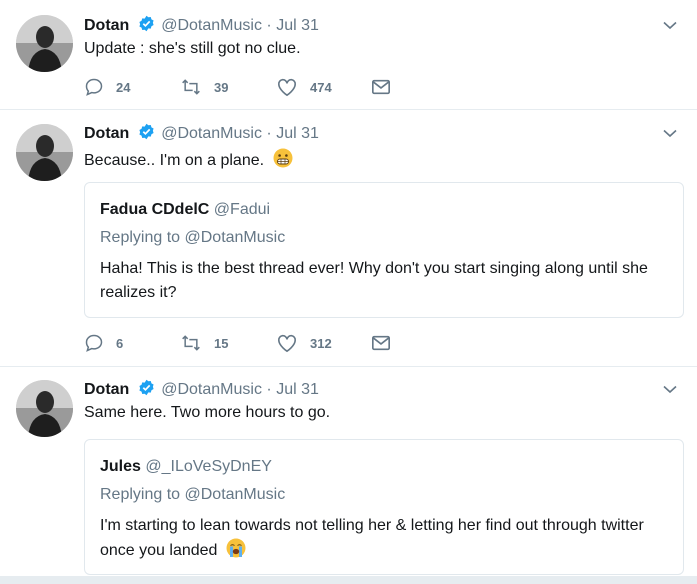  I want to click on quoted-tweet-author: Jules @_ILoVeSyDnEY, so click(186, 467).